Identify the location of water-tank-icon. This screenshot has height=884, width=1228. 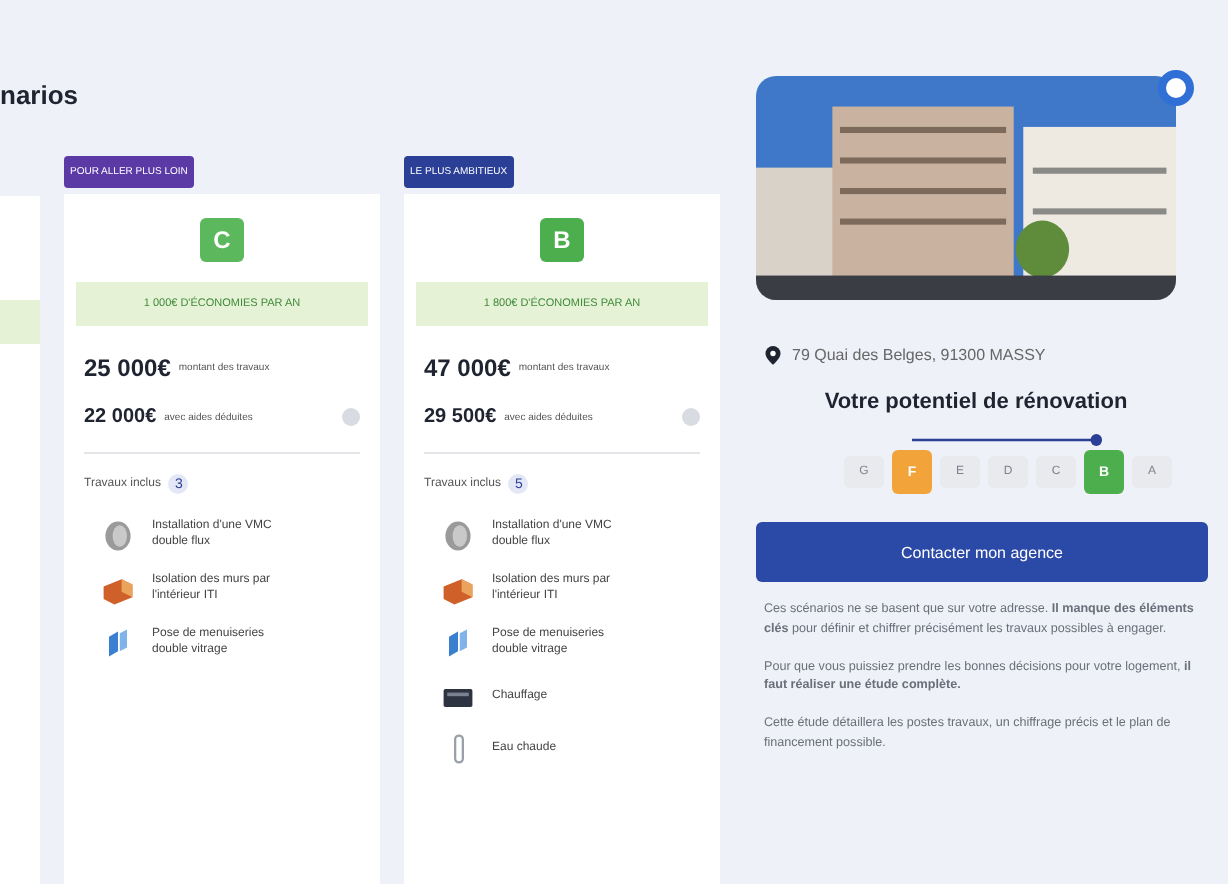
(458, 749).